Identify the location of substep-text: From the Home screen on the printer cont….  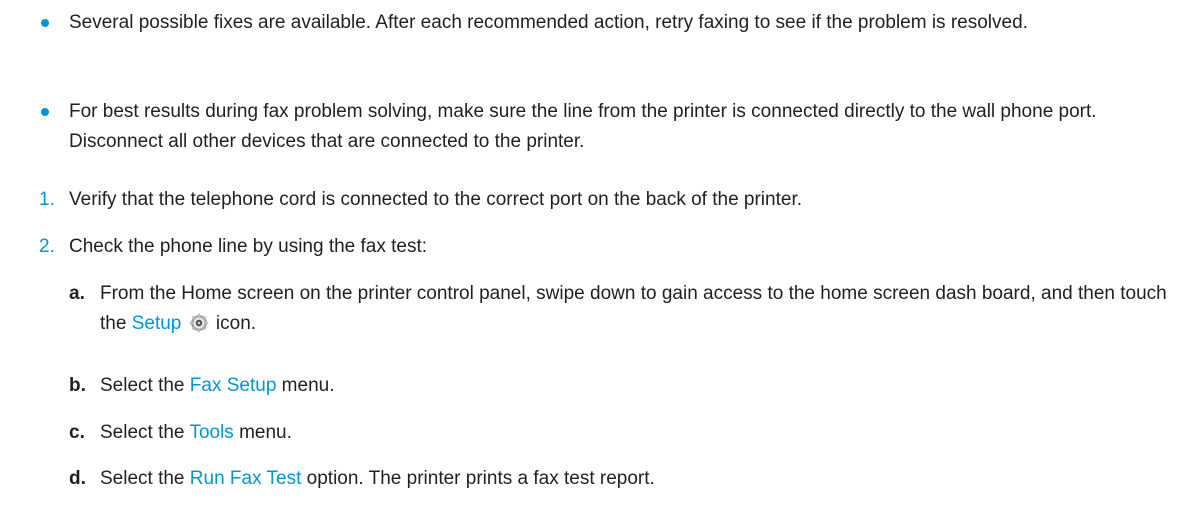
(637, 309).